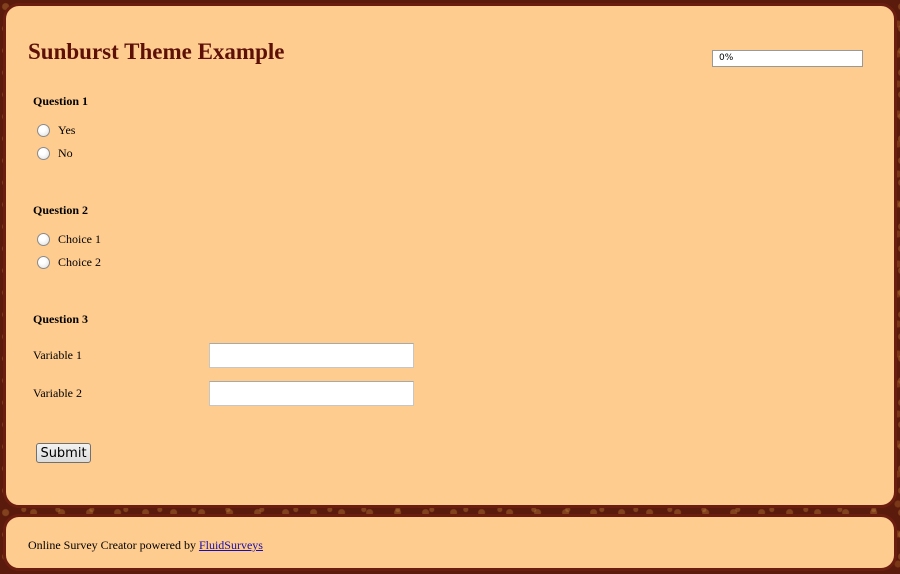  I want to click on question-3-title: Question 3, so click(61, 319).